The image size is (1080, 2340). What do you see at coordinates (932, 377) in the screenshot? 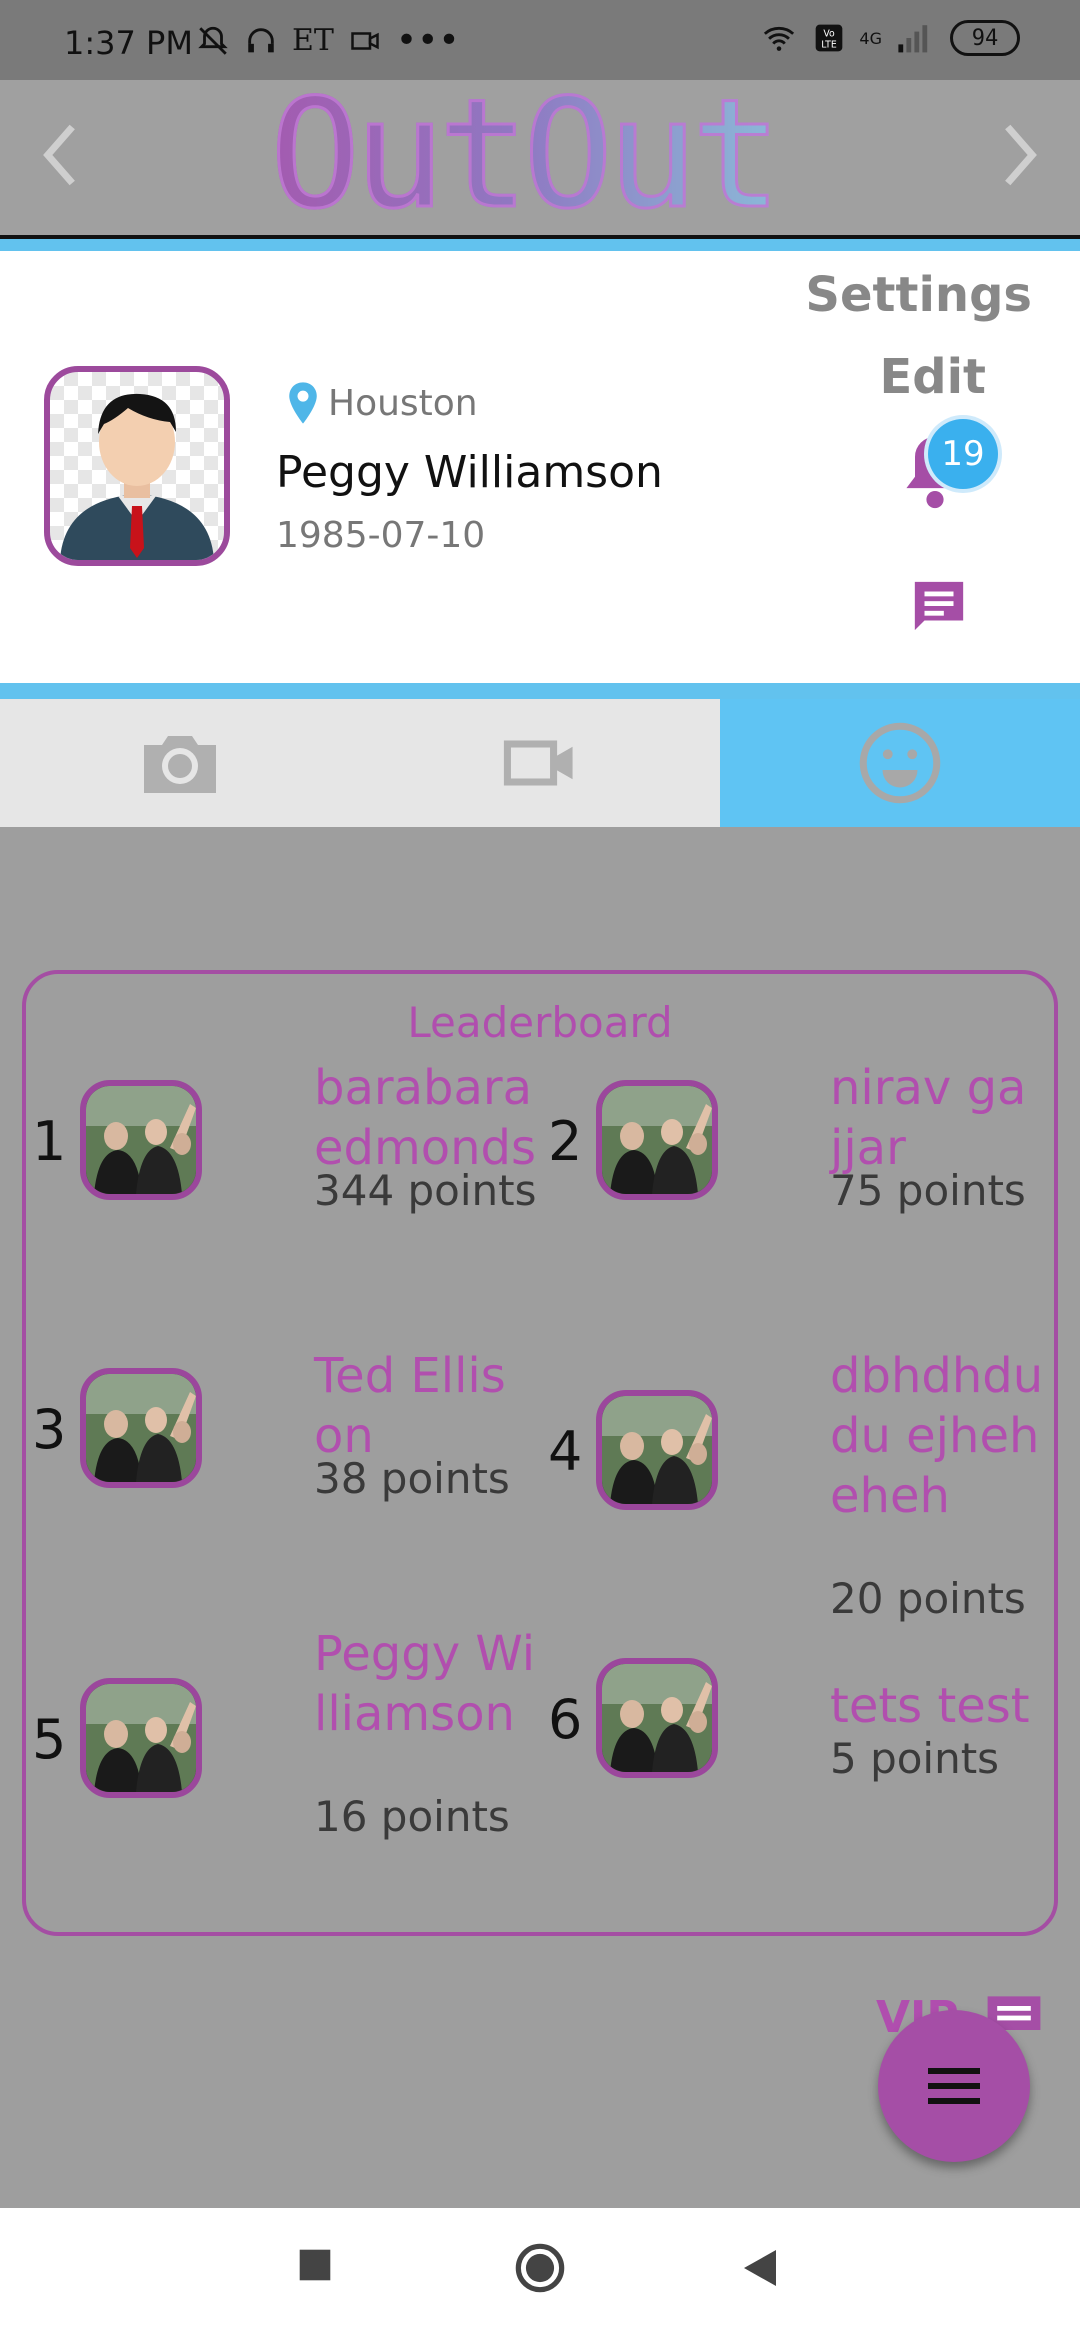
I see `edit-link: Edit` at bounding box center [932, 377].